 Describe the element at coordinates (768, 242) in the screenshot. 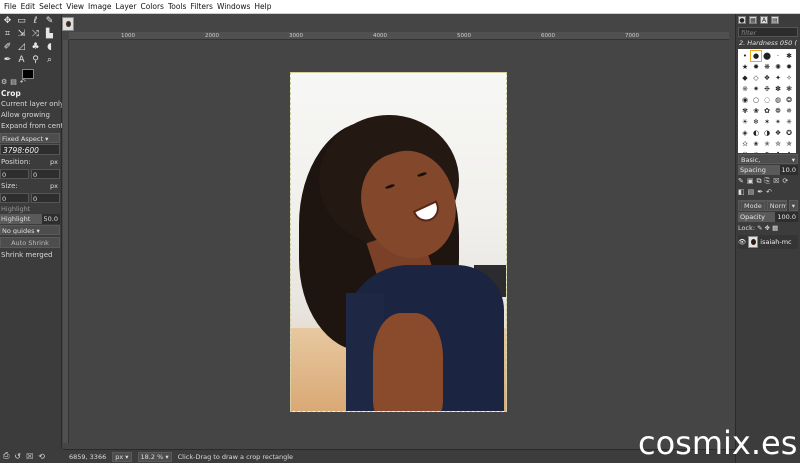

I see `layer-row: 👁 isaiah-mc` at that location.